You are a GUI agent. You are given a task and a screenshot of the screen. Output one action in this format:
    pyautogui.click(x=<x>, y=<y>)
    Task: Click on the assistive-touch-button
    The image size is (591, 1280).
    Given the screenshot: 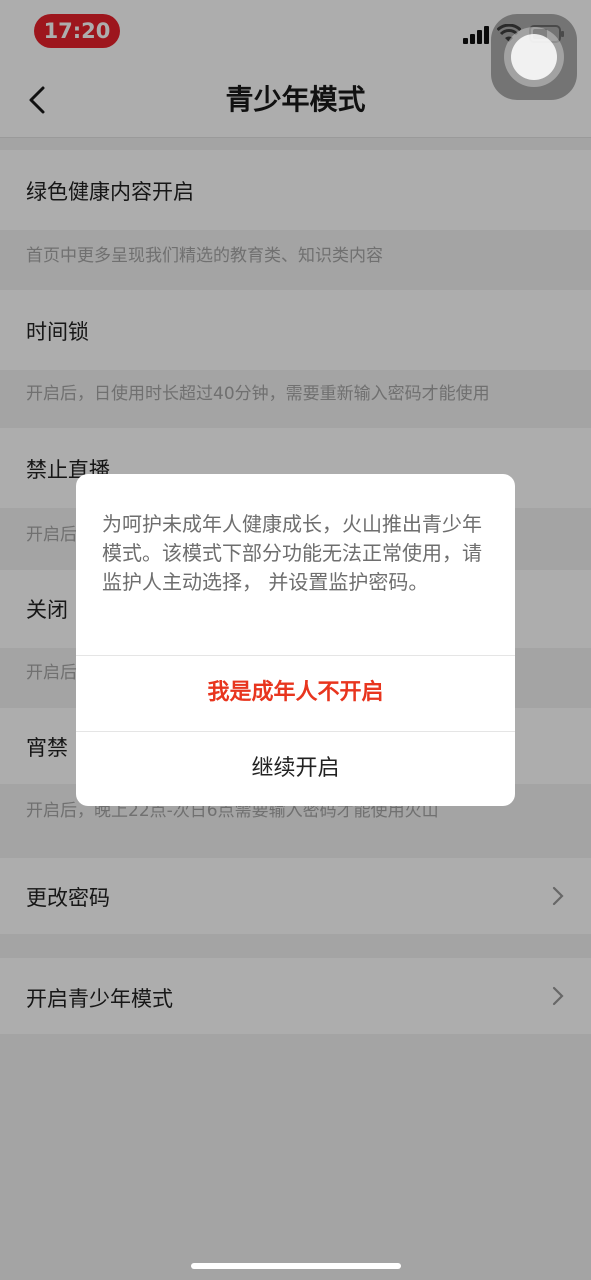 What is the action you would take?
    pyautogui.click(x=534, y=57)
    